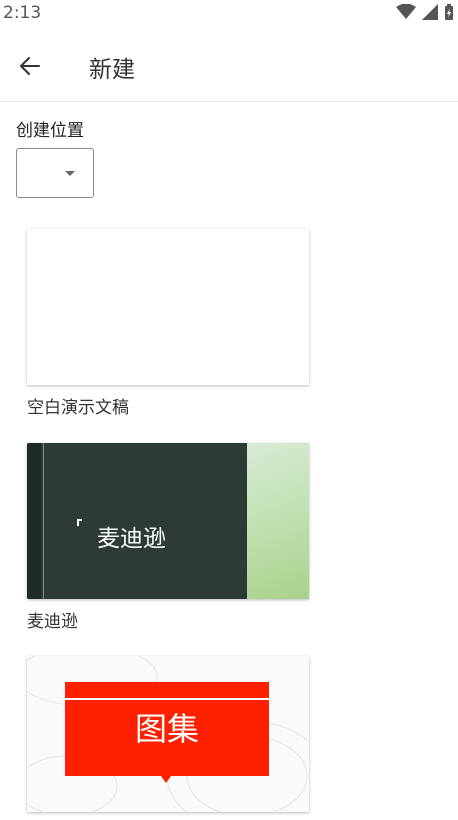  I want to click on back-button, so click(30, 66).